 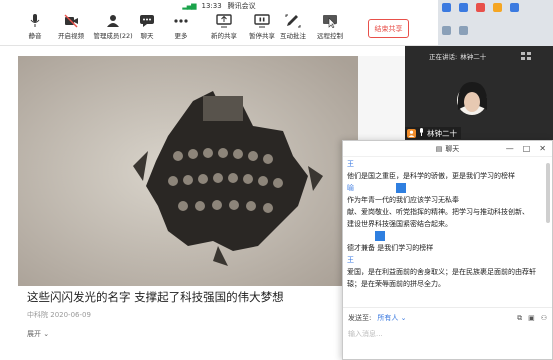 What do you see at coordinates (38, 334) in the screenshot?
I see `expand-link: 展开 ⌄` at bounding box center [38, 334].